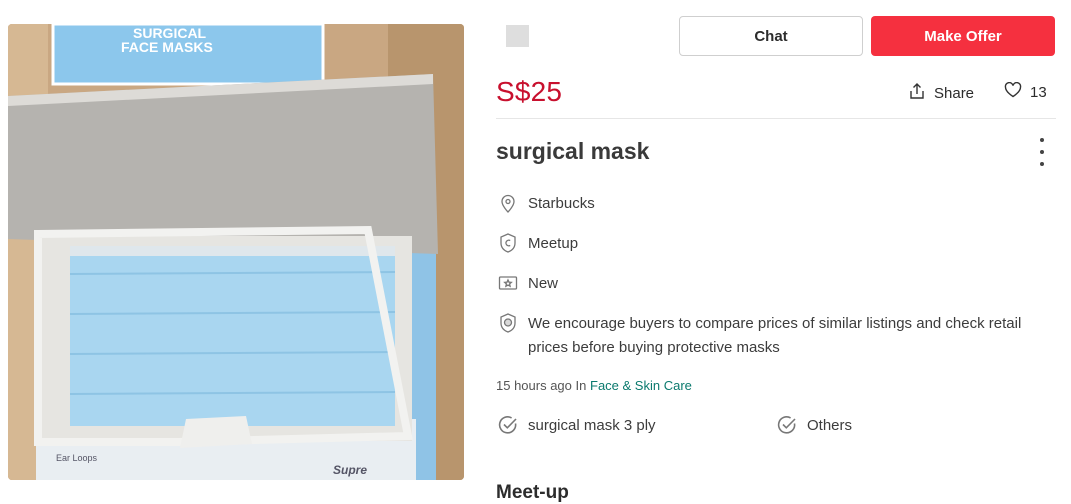 Image resolution: width=1071 pixels, height=504 pixels. What do you see at coordinates (771, 36) in the screenshot?
I see `chat-button: Chat` at bounding box center [771, 36].